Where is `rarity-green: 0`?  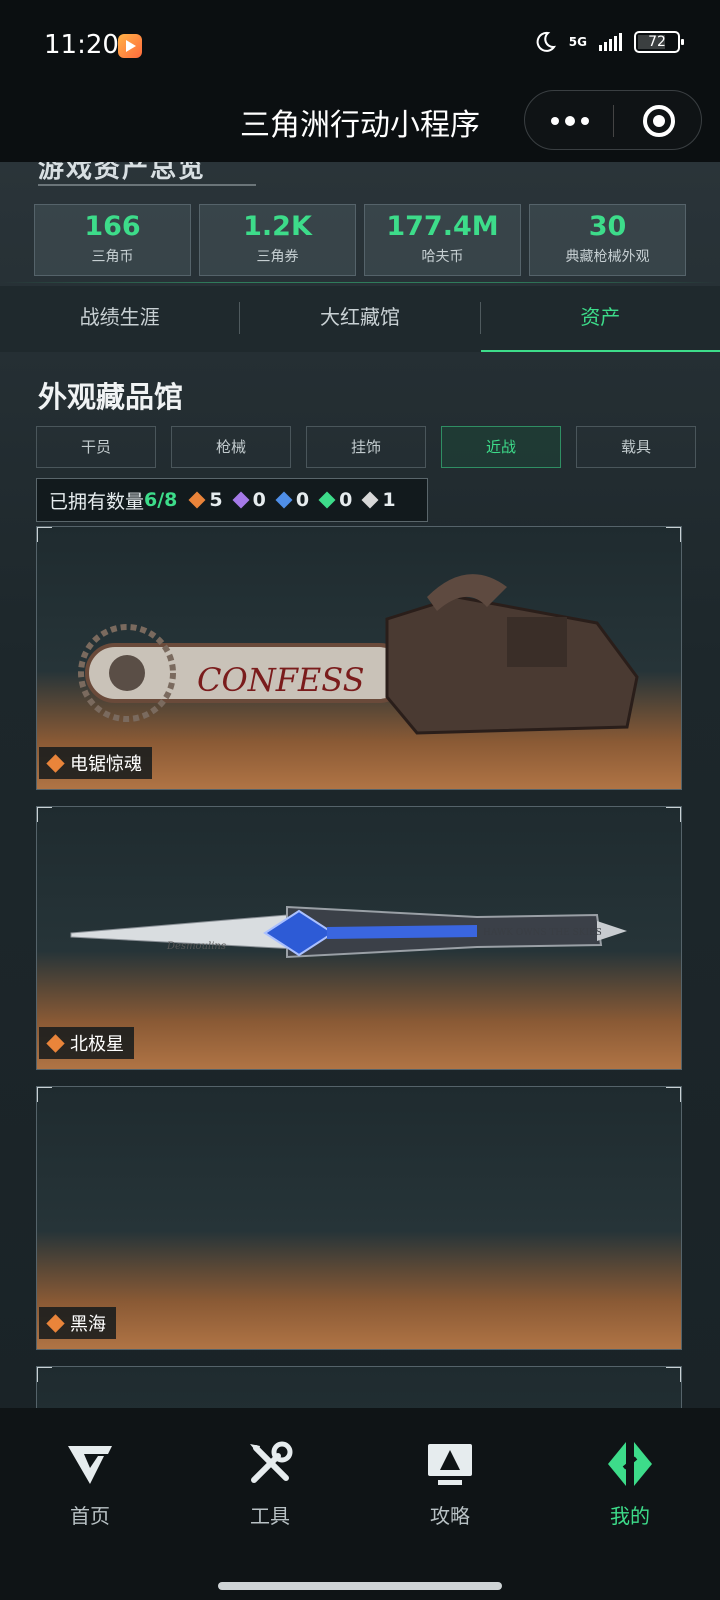 rarity-green: 0 is located at coordinates (335, 500).